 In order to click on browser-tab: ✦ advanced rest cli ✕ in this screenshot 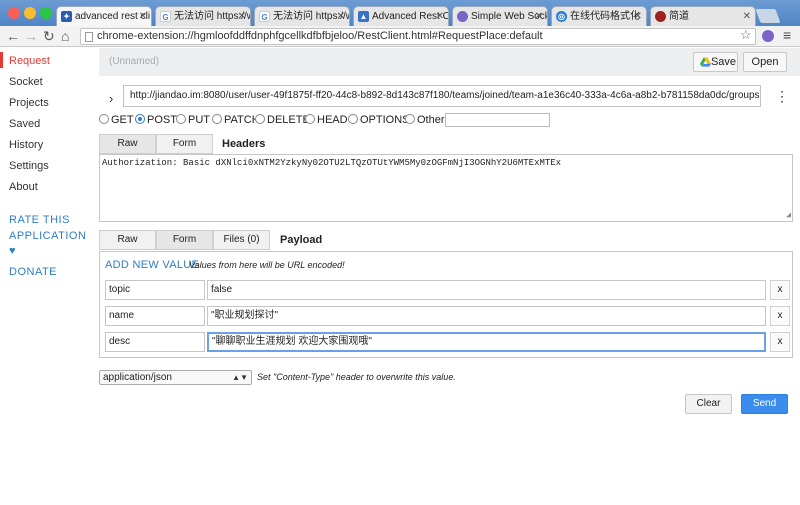, I will do `click(104, 16)`.